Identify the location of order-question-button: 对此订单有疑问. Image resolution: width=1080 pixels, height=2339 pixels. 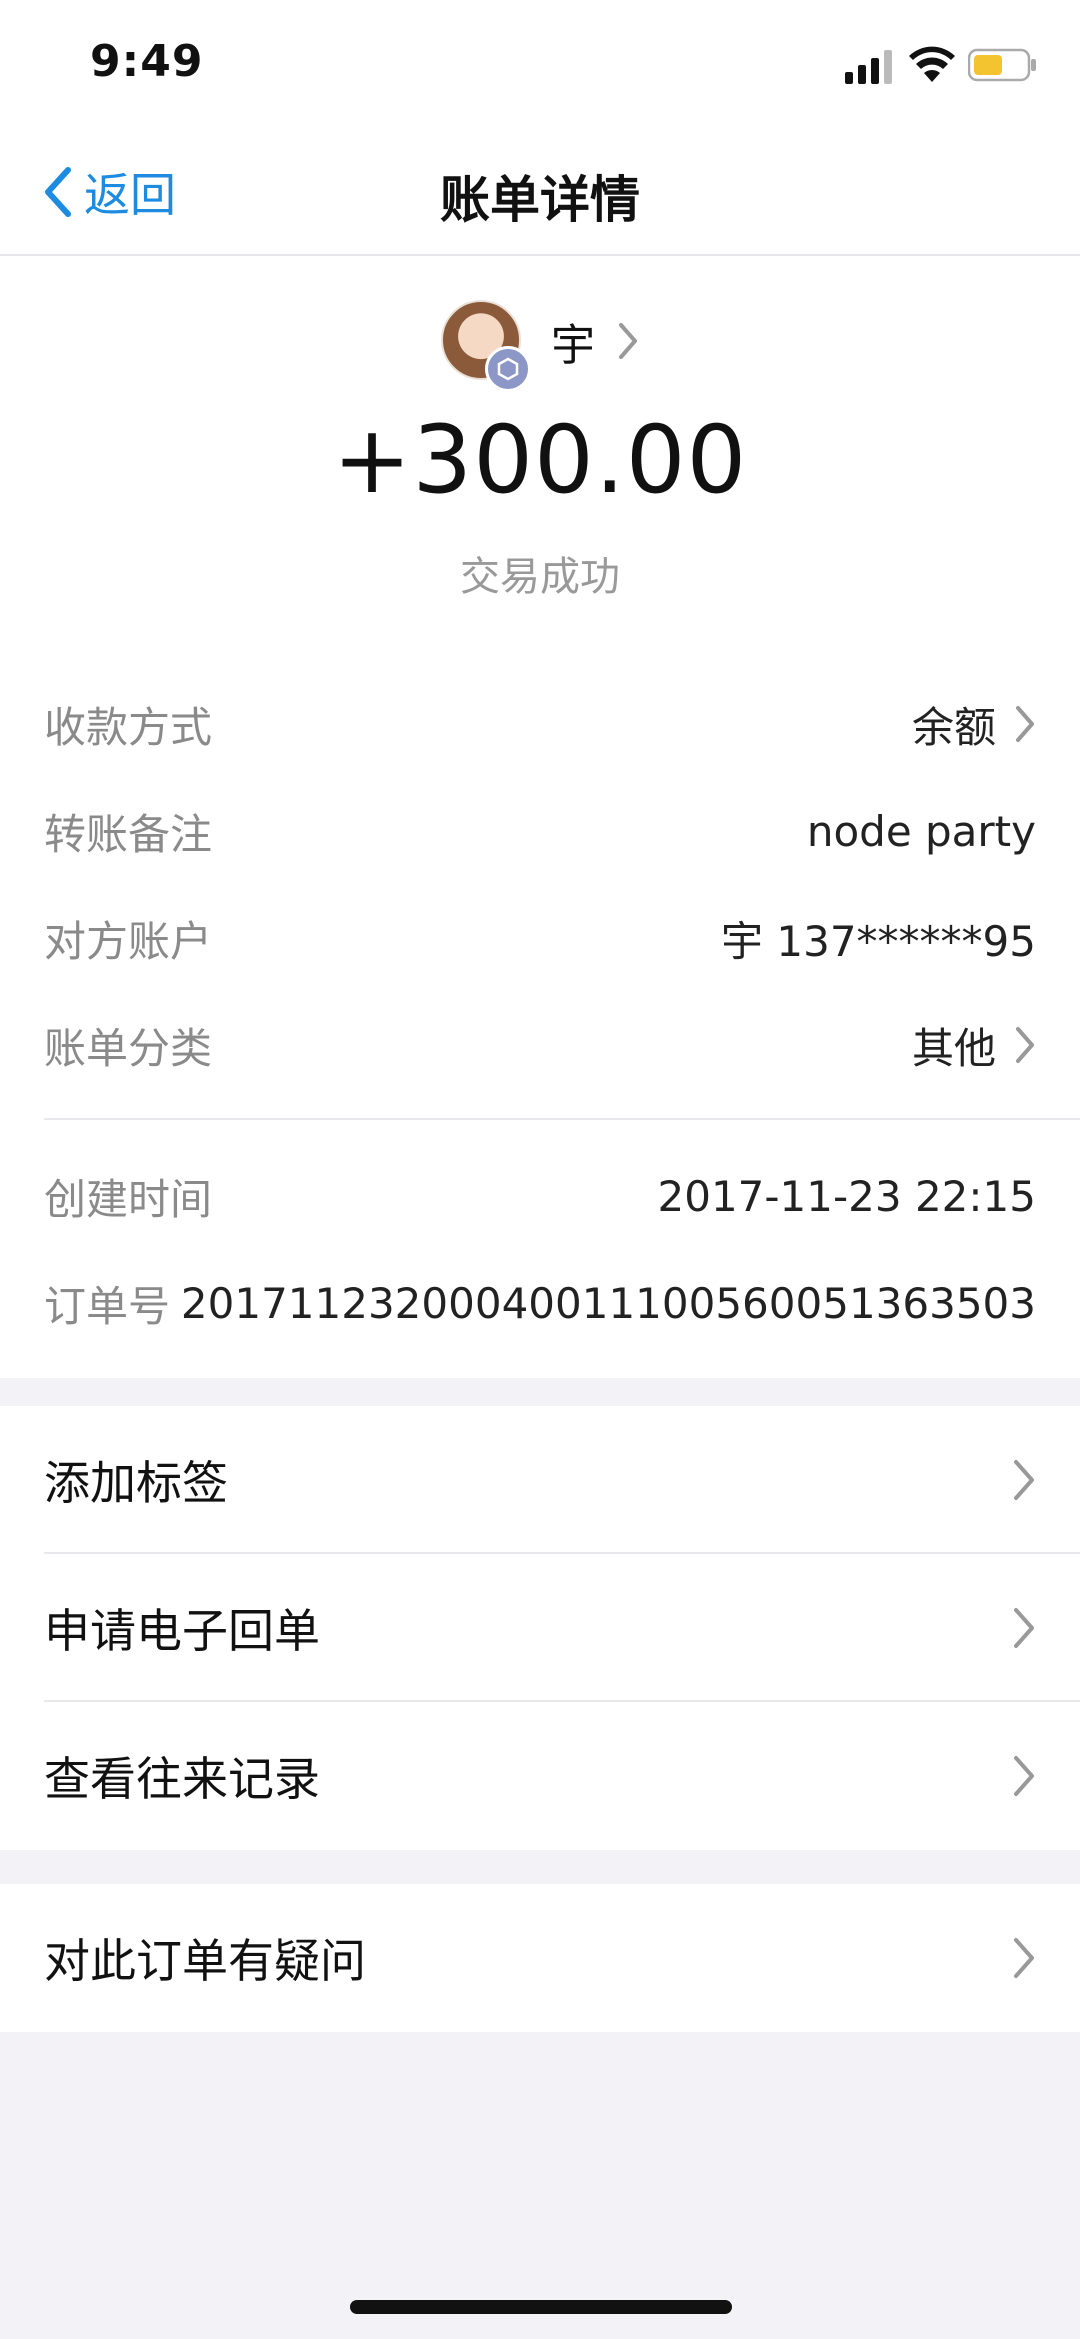
(540, 1958).